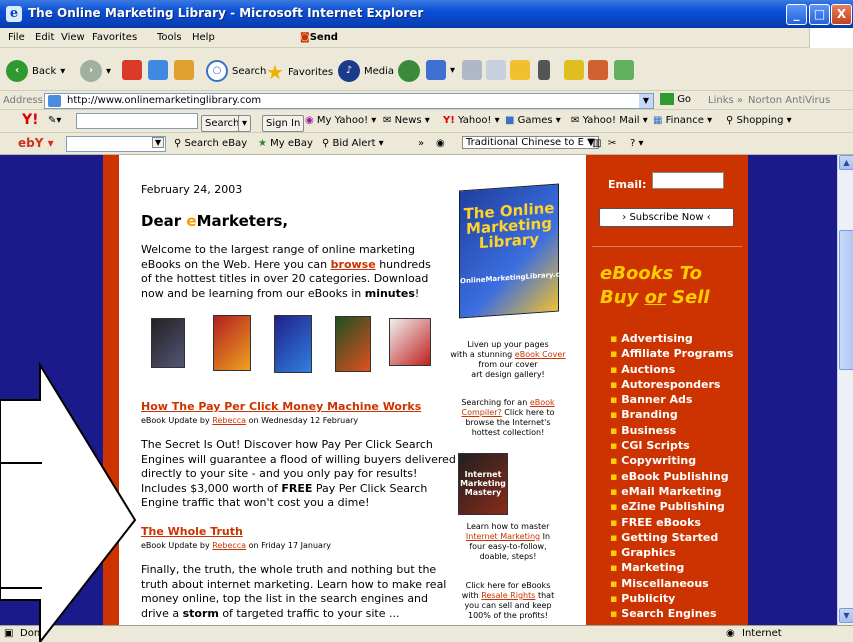 Image resolution: width=853 pixels, height=642 pixels. Describe the element at coordinates (671, 369) in the screenshot. I see `category-link: Auctions` at that location.